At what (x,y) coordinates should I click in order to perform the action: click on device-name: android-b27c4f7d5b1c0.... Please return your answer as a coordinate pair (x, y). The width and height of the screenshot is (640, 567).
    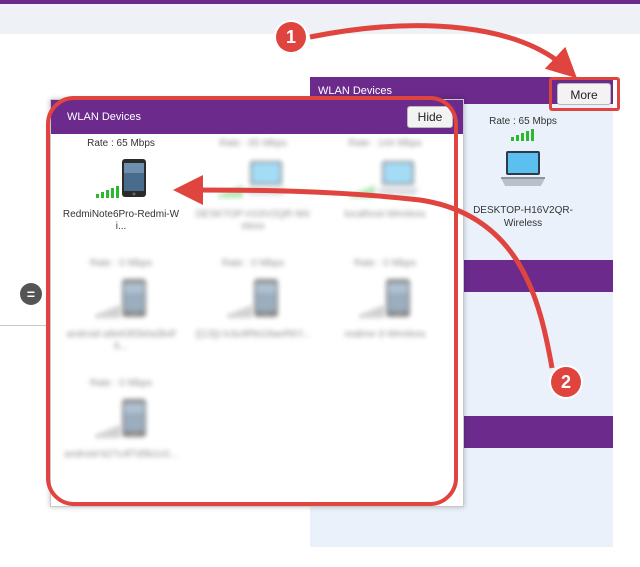
    Looking at the image, I should click on (121, 454).